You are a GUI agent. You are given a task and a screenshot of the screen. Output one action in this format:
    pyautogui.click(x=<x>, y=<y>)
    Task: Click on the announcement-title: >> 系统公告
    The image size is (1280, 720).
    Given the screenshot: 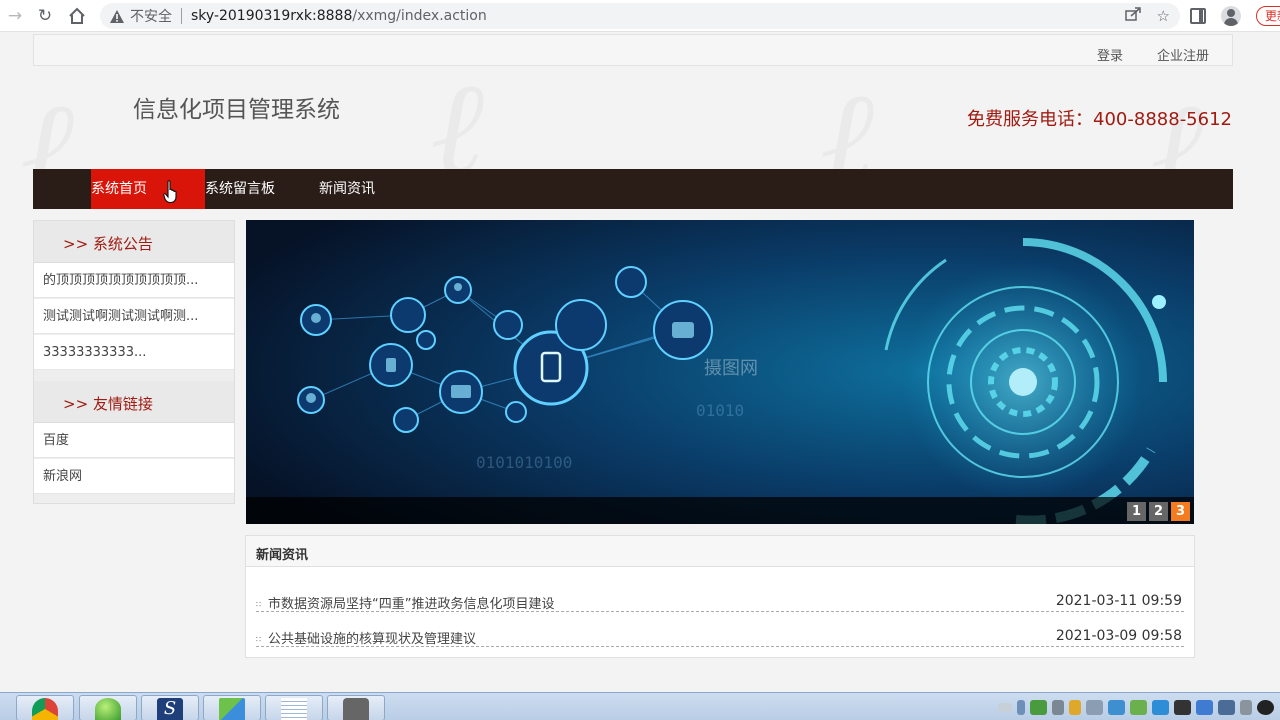 What is the action you would take?
    pyautogui.click(x=108, y=244)
    